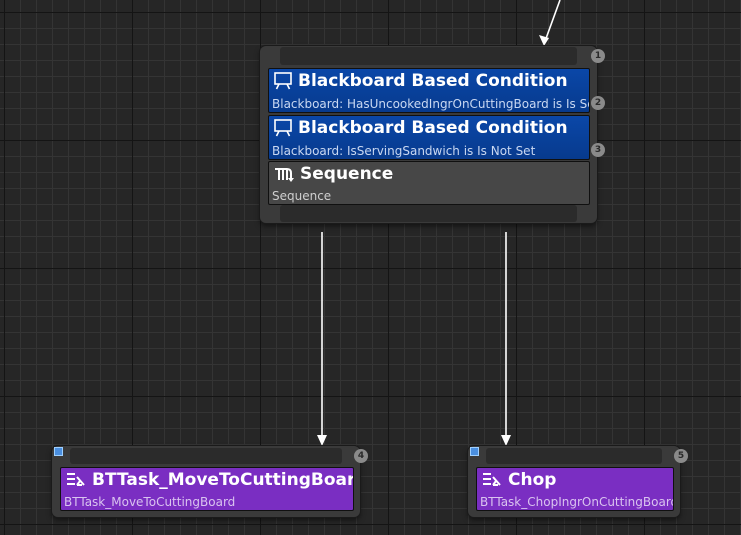 The width and height of the screenshot is (741, 535). What do you see at coordinates (598, 103) in the screenshot?
I see `execution-index-badge: 2` at bounding box center [598, 103].